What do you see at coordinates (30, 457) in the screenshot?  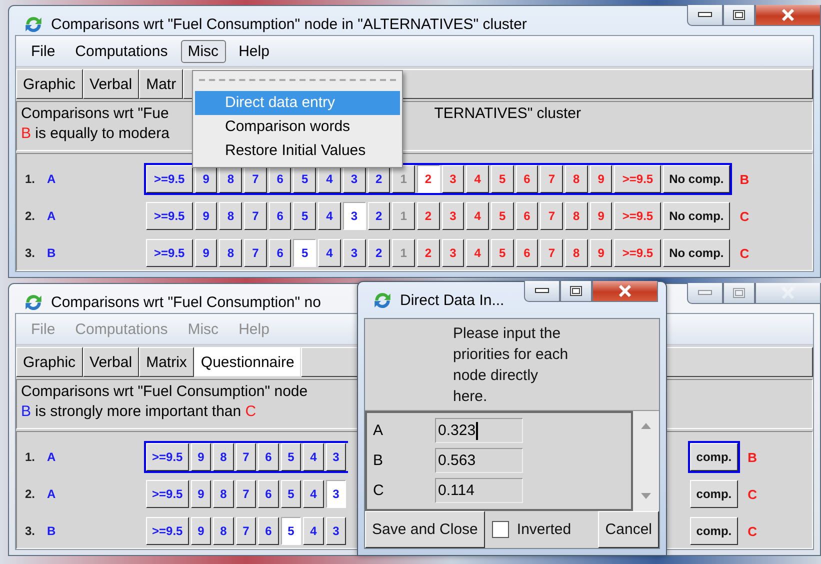 I see `row-number: 1.` at bounding box center [30, 457].